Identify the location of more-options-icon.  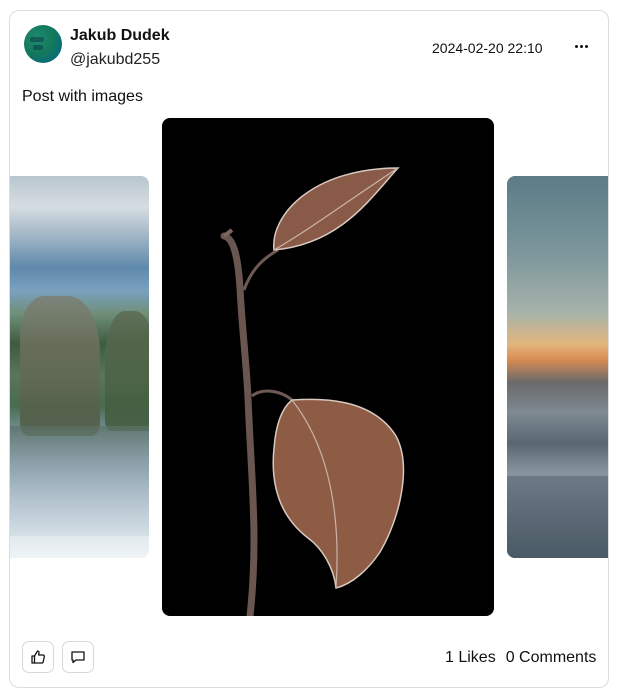
(581, 46).